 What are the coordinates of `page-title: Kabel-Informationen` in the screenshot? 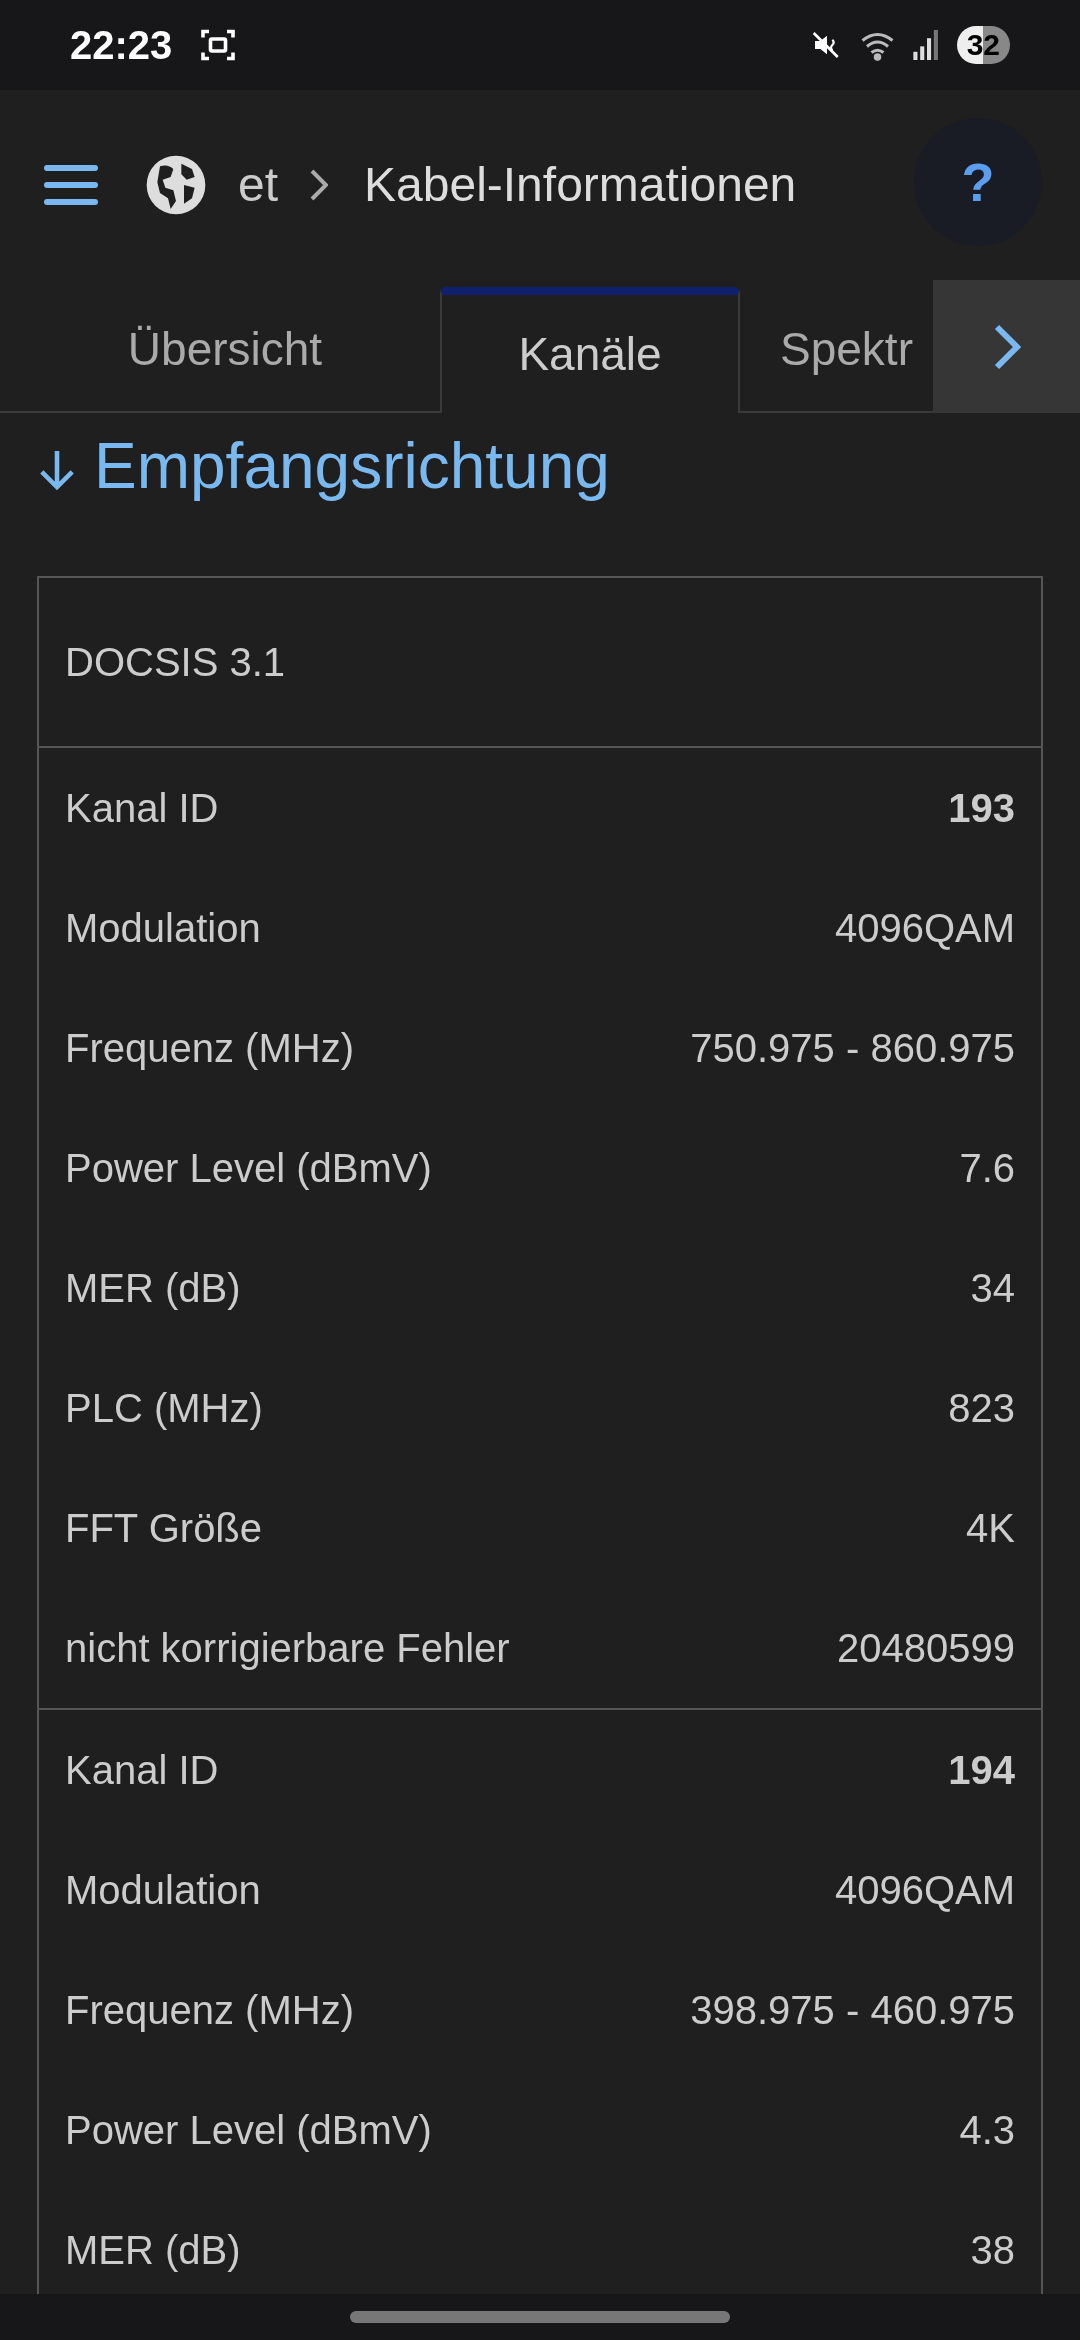 It's located at (580, 185).